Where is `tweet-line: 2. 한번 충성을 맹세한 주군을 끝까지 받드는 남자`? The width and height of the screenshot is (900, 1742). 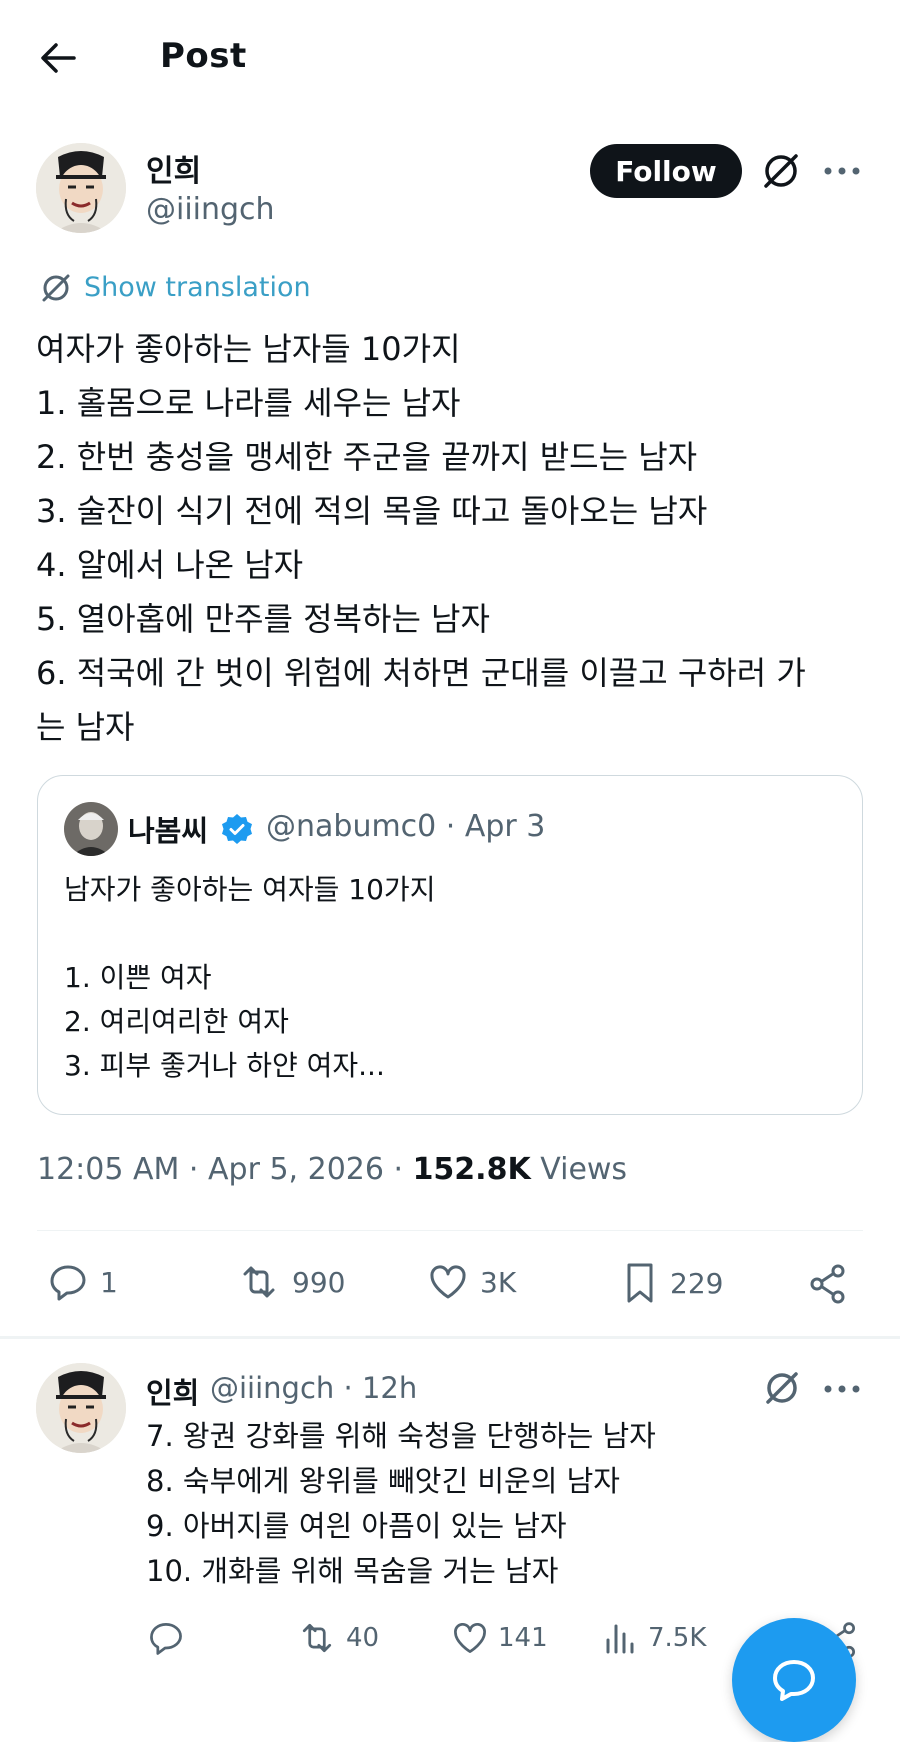 tweet-line: 2. 한번 충성을 맹세한 주군을 끝까지 받드는 남자 is located at coordinates (367, 457).